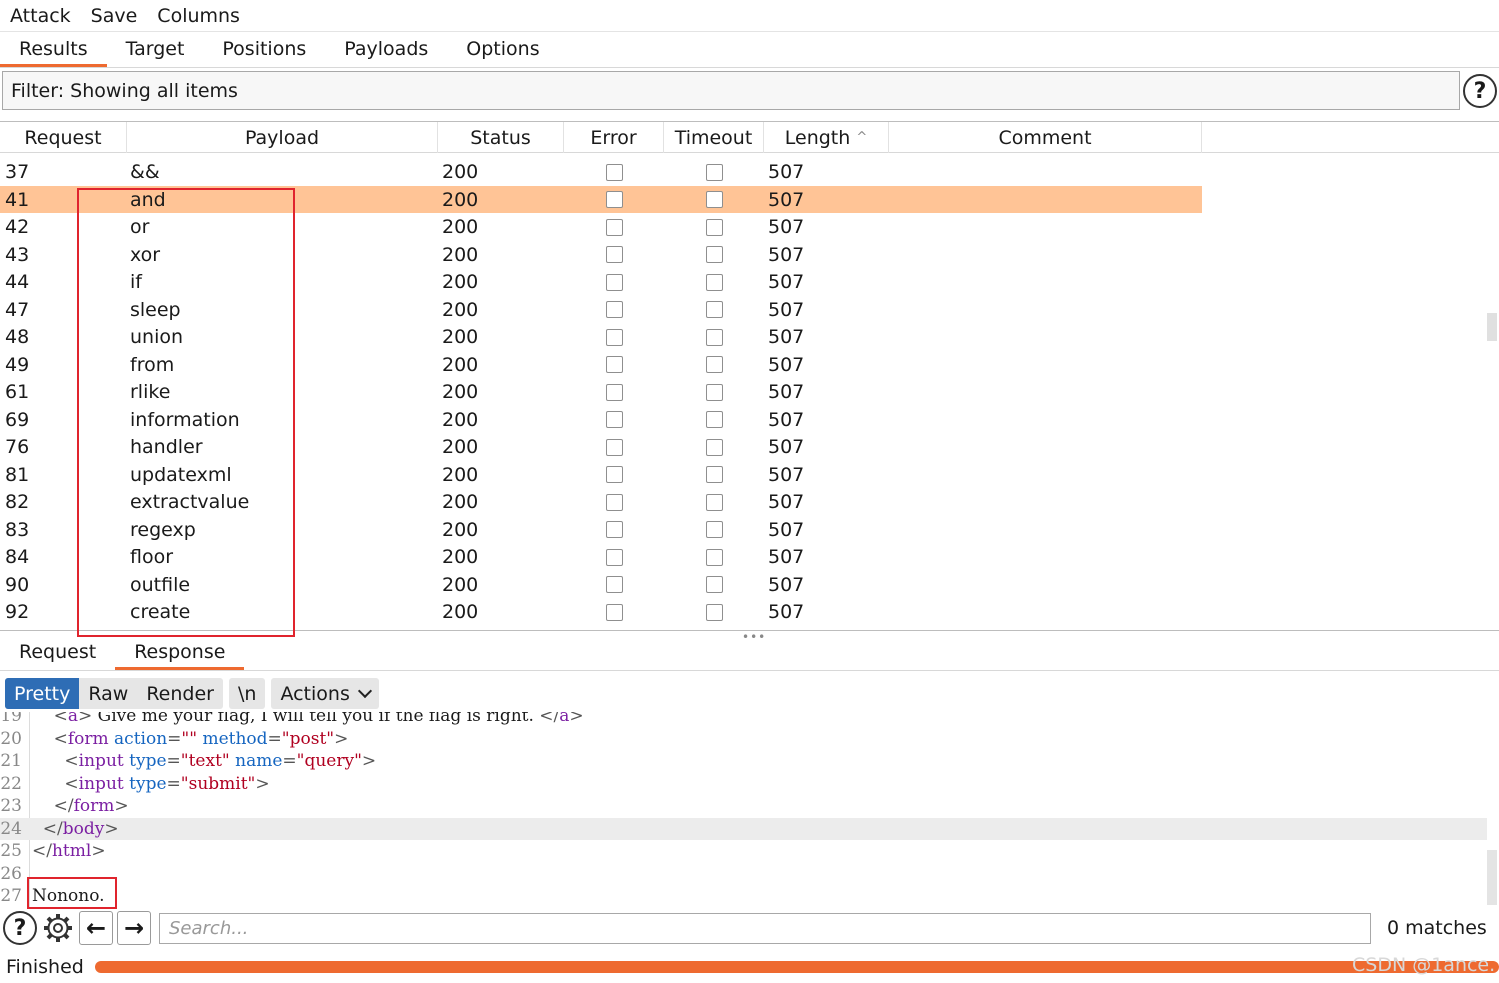 Image resolution: width=1499 pixels, height=983 pixels. What do you see at coordinates (502, 50) in the screenshot?
I see `tab-options: Options` at bounding box center [502, 50].